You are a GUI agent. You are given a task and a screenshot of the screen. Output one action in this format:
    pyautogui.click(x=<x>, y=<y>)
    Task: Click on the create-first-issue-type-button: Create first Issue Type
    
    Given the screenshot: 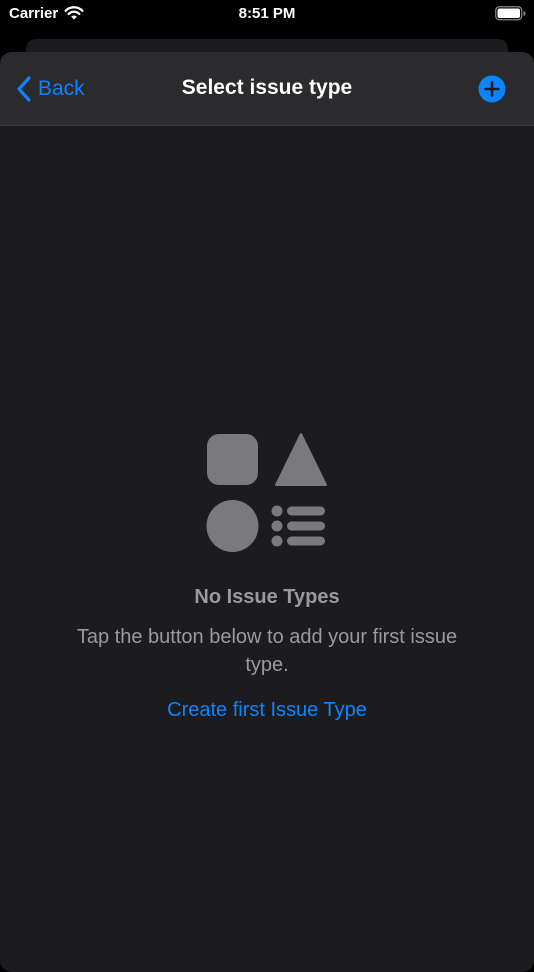 What is the action you would take?
    pyautogui.click(x=267, y=710)
    